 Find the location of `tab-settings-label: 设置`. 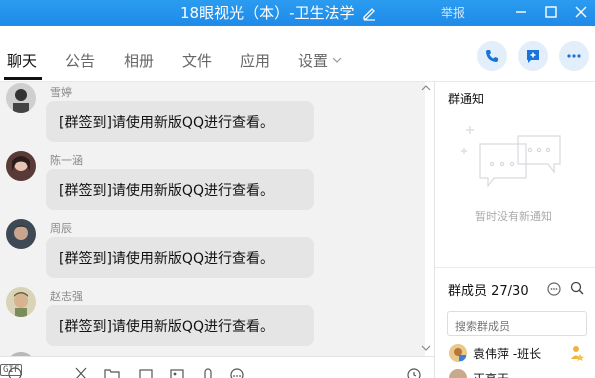

tab-settings-label: 设置 is located at coordinates (313, 61).